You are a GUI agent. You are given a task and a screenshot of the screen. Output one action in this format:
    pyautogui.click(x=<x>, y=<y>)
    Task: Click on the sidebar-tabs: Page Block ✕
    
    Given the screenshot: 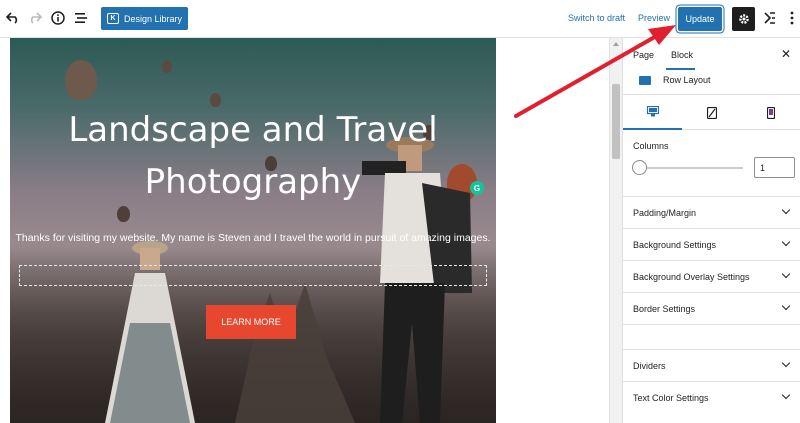 What is the action you would take?
    pyautogui.click(x=711, y=54)
    